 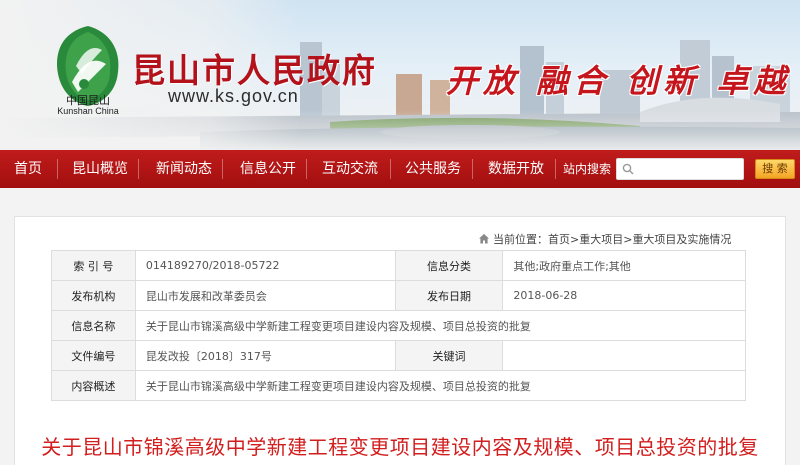 What do you see at coordinates (618, 81) in the screenshot?
I see `slogan: 开放 融合 创新 卓越` at bounding box center [618, 81].